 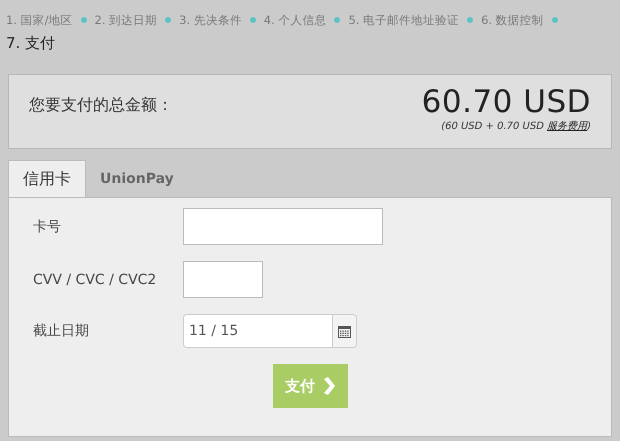 What do you see at coordinates (47, 227) in the screenshot?
I see `field-label: 卡号` at bounding box center [47, 227].